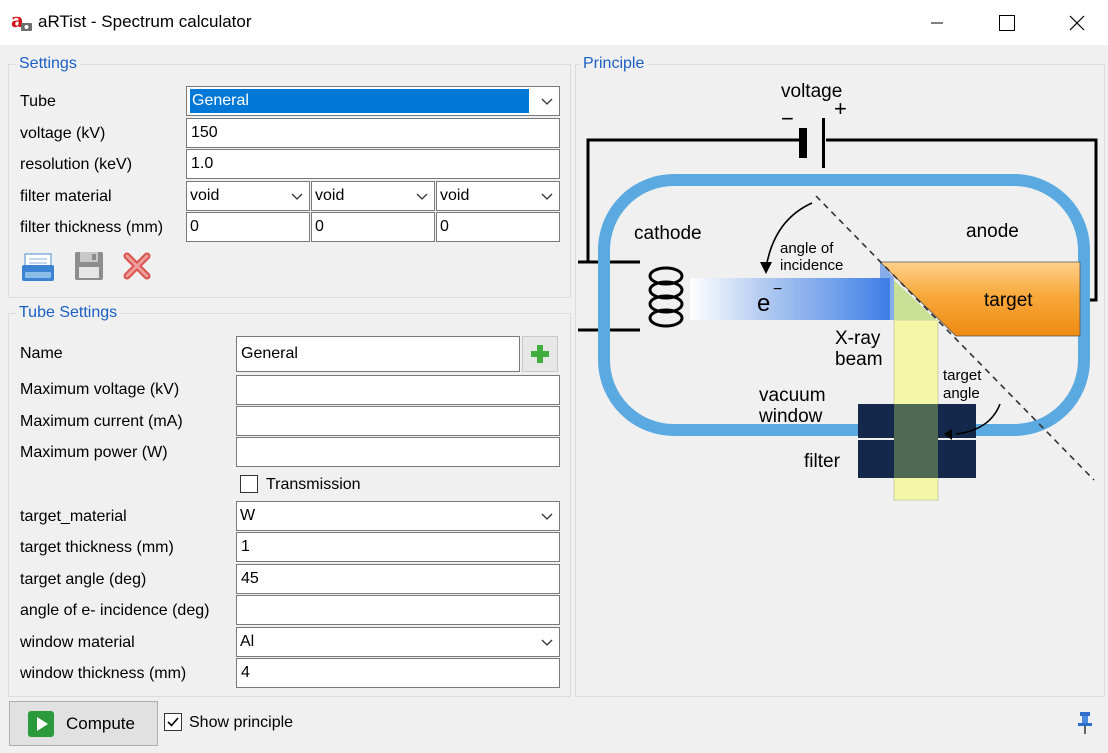  Describe the element at coordinates (94, 452) in the screenshot. I see `max-power-label: Maximum power (W)` at that location.